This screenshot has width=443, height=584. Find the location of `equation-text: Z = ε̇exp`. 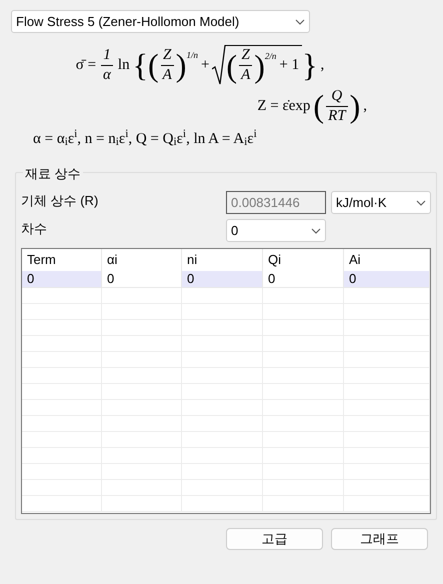

equation-text: Z = ε̇exp is located at coordinates (284, 106).